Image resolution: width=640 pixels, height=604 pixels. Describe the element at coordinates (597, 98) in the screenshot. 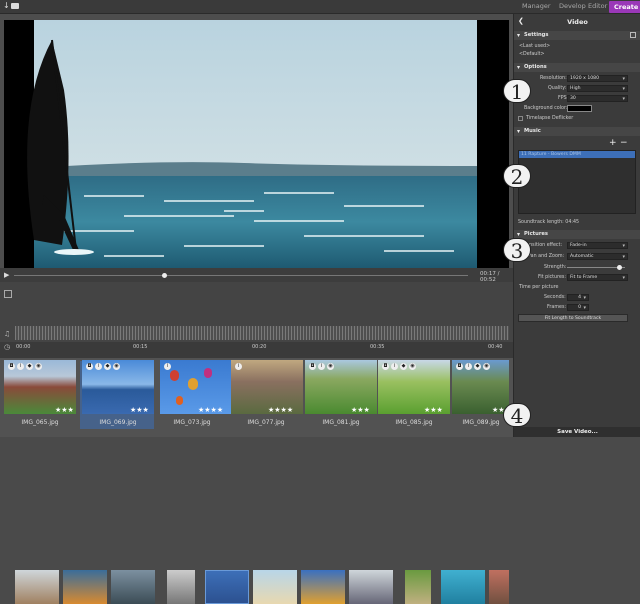

I see `fps-select: 30` at that location.